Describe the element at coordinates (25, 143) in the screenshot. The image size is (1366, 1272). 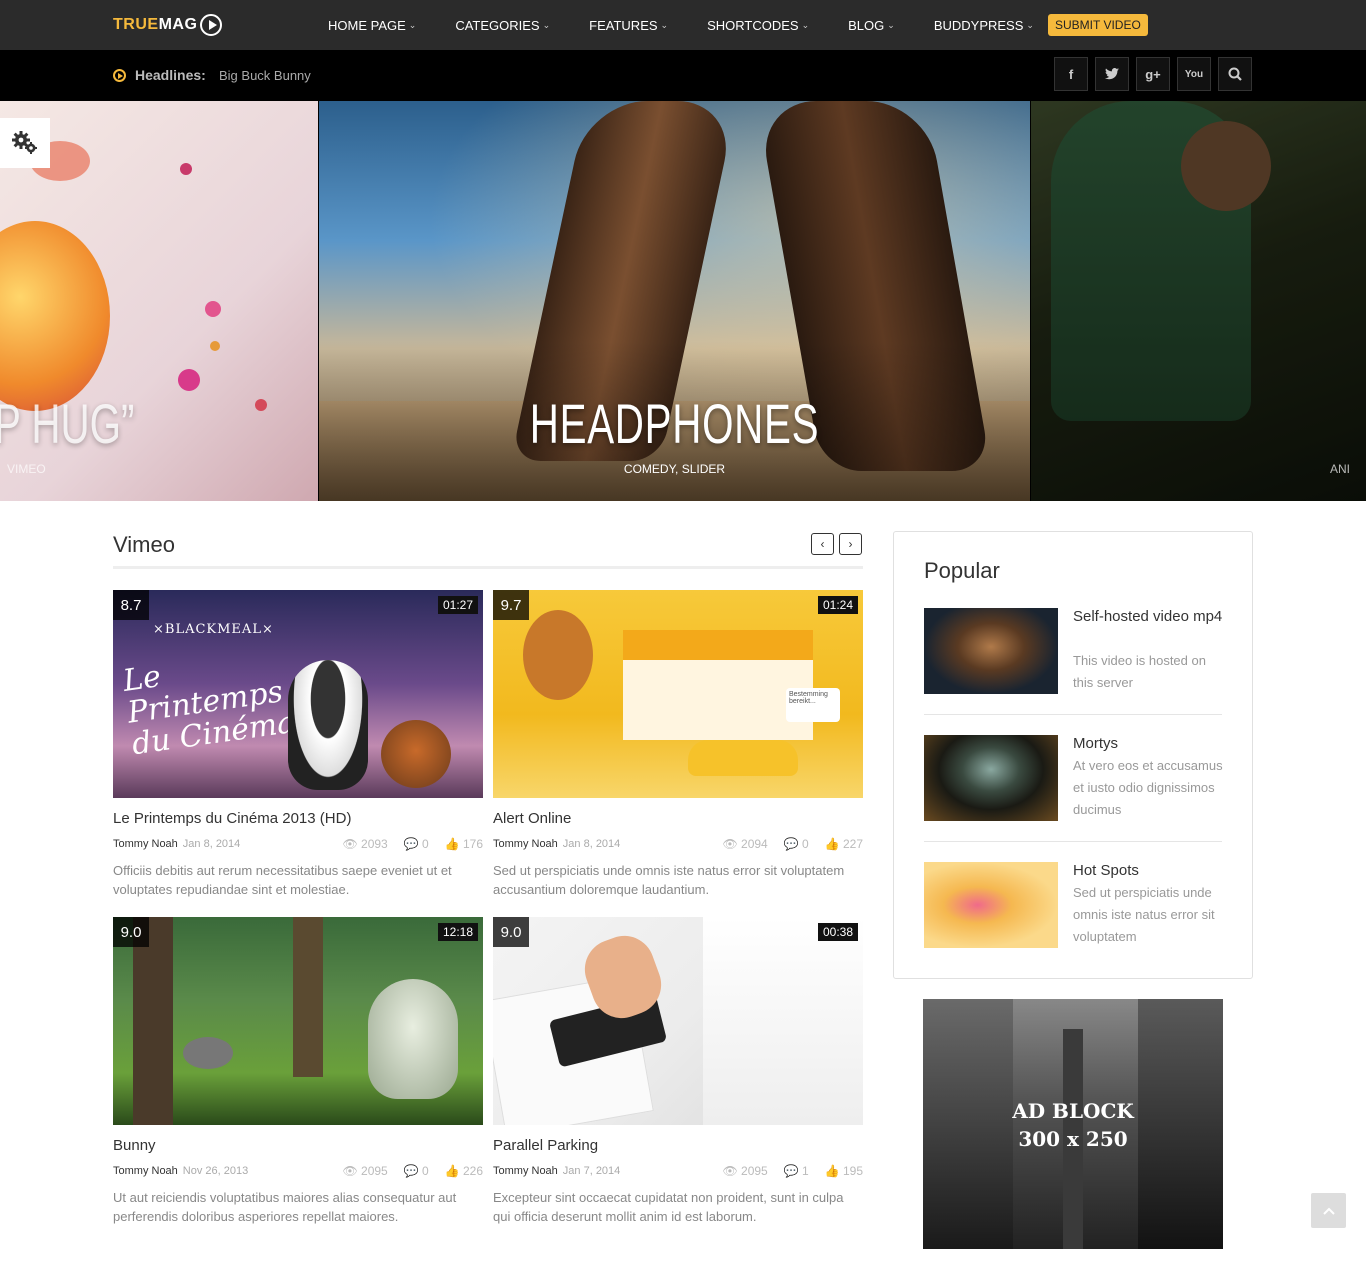
I see `settings-toggle` at that location.